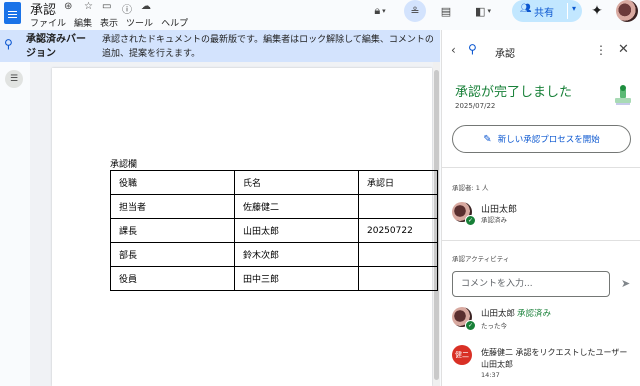 Image resolution: width=640 pixels, height=386 pixels. I want to click on sparkle-icon: ✦, so click(597, 11).